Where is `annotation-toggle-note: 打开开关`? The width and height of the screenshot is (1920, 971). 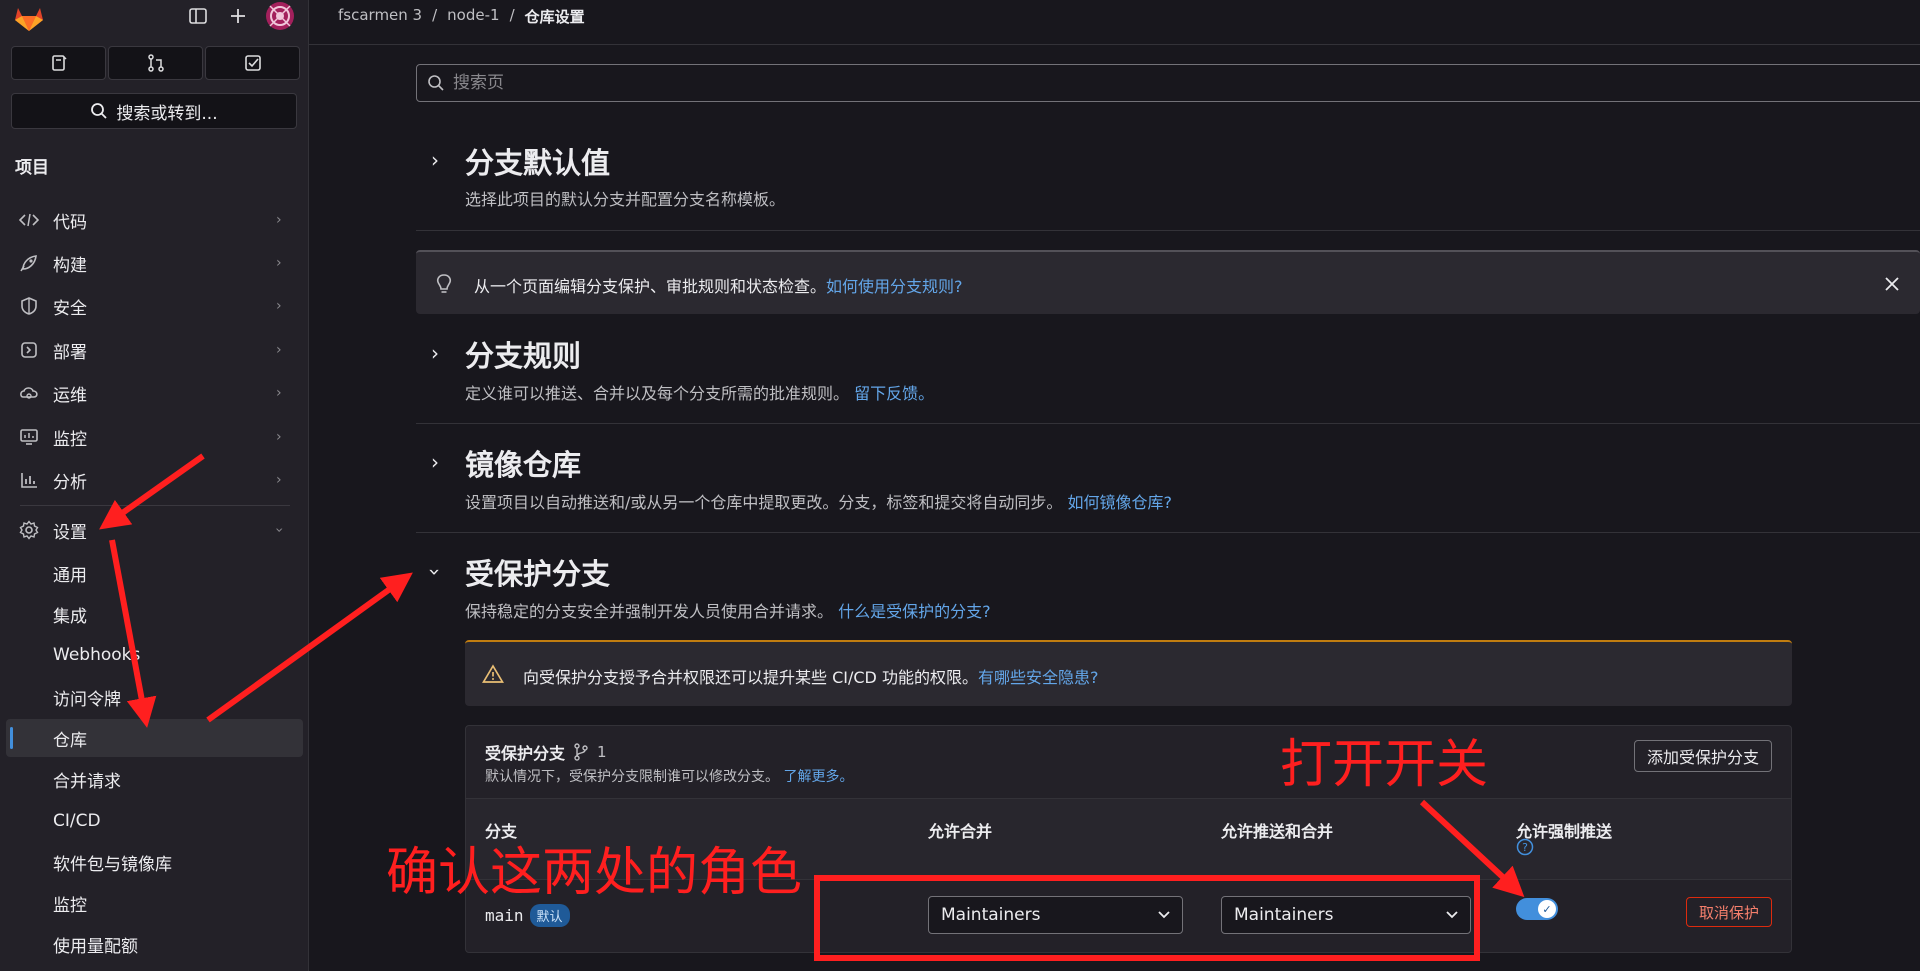 annotation-toggle-note: 打开开关 is located at coordinates (1384, 765).